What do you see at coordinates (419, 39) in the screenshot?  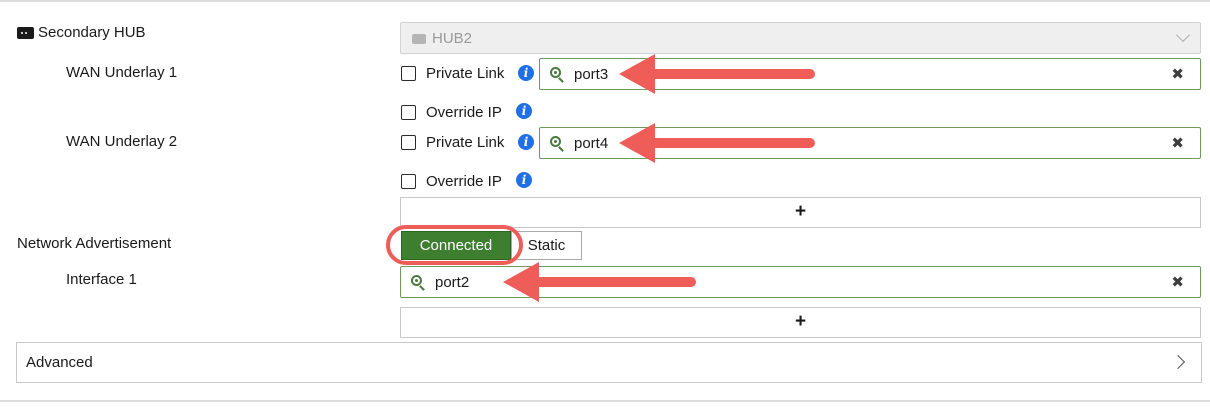 I see `hub-chip-icon` at bounding box center [419, 39].